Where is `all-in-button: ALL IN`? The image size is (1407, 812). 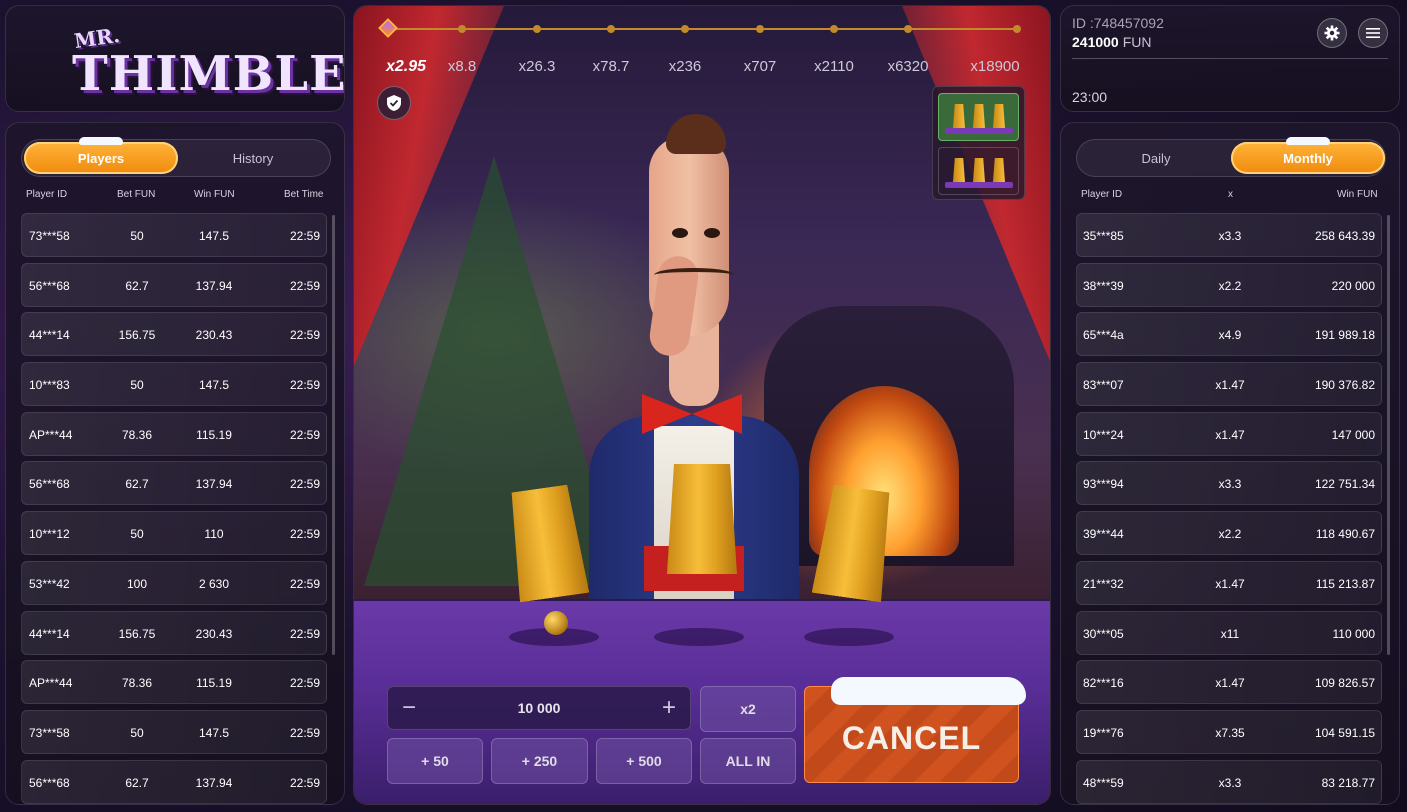
all-in-button: ALL IN is located at coordinates (748, 761).